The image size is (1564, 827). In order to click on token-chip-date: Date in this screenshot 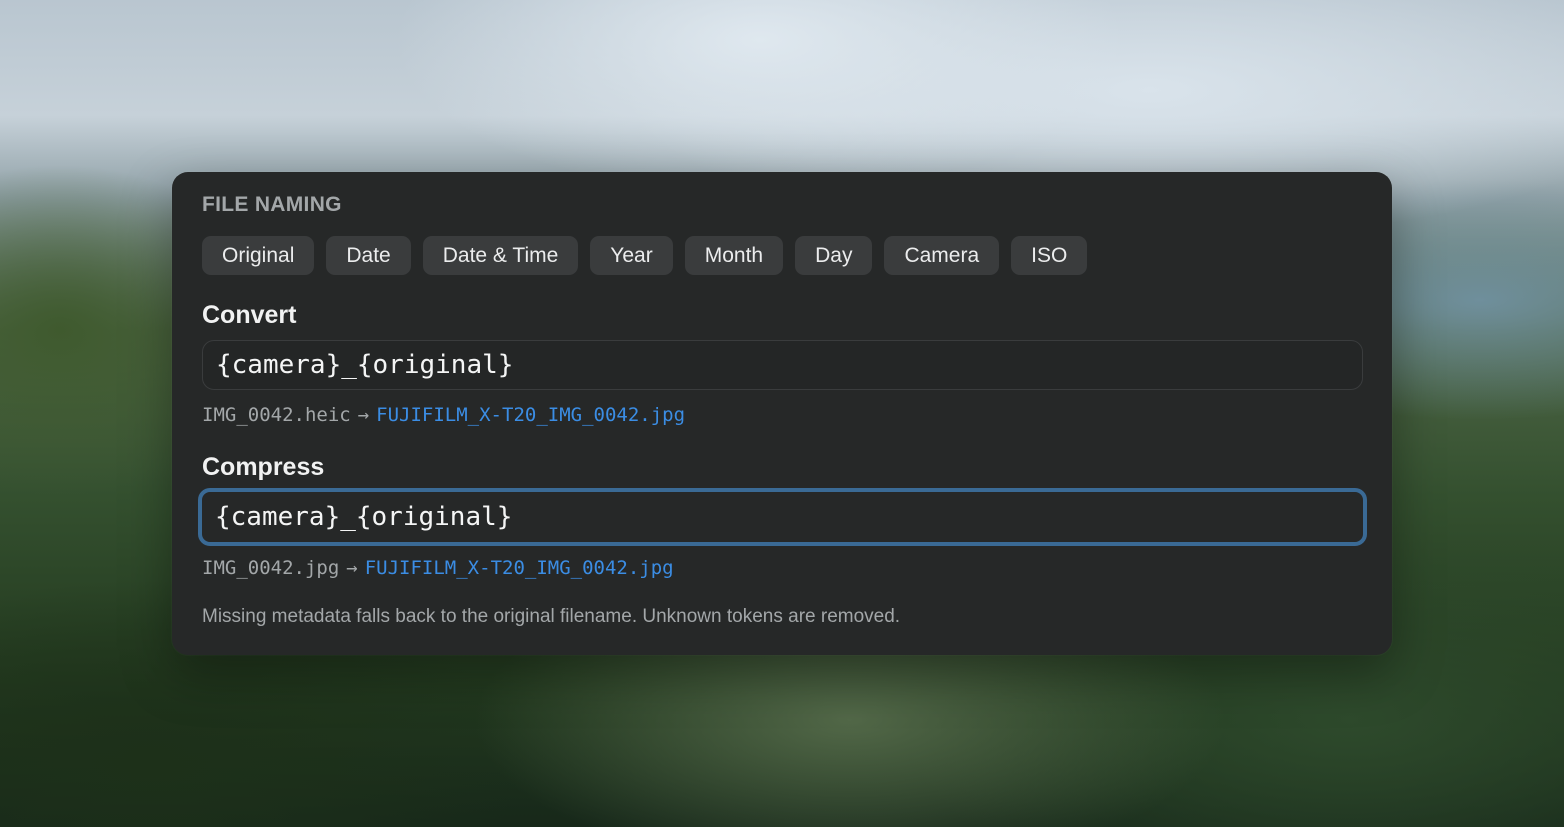, I will do `click(368, 255)`.